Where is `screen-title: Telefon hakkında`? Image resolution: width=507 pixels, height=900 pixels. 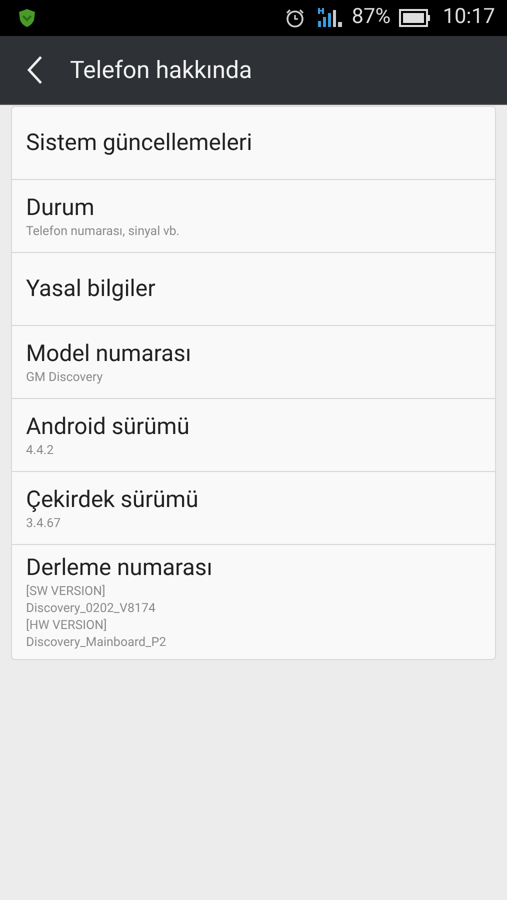
screen-title: Telefon hakkında is located at coordinates (161, 70).